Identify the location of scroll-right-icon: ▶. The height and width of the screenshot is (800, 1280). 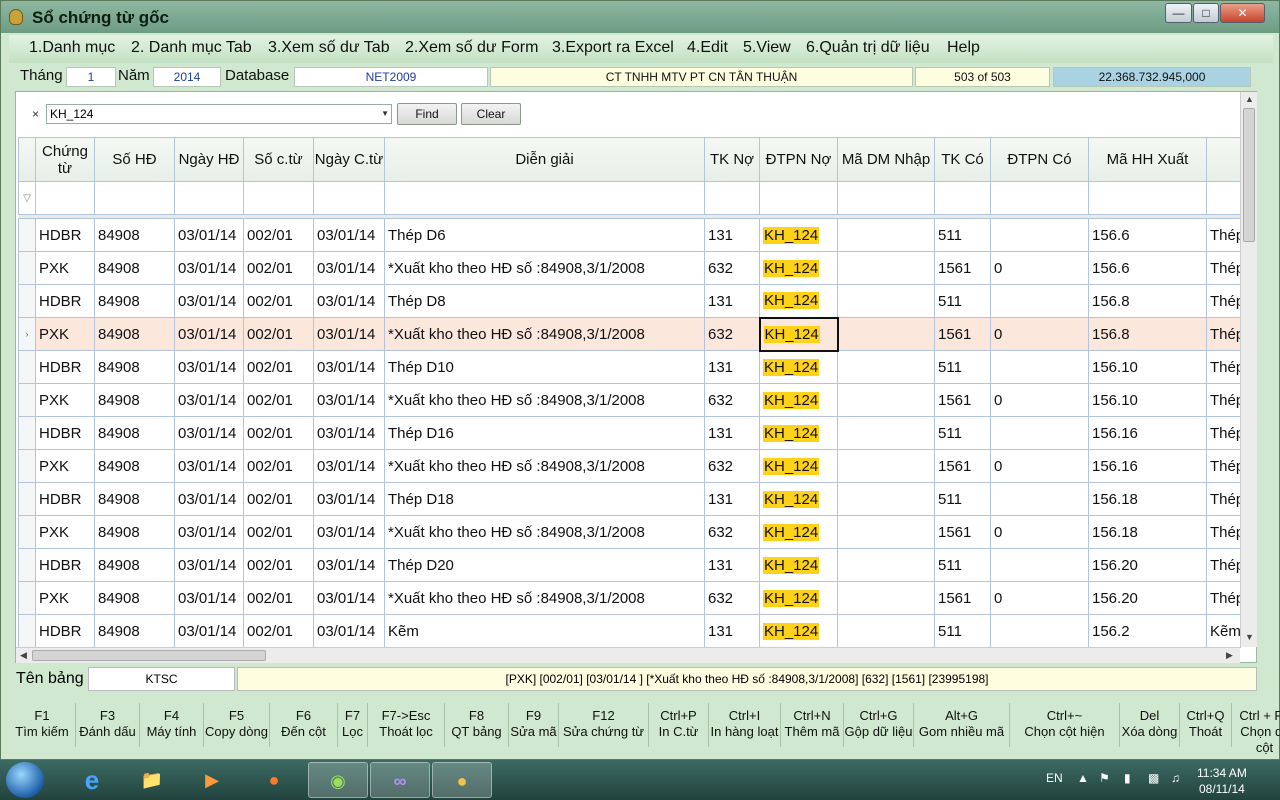
(1229, 655).